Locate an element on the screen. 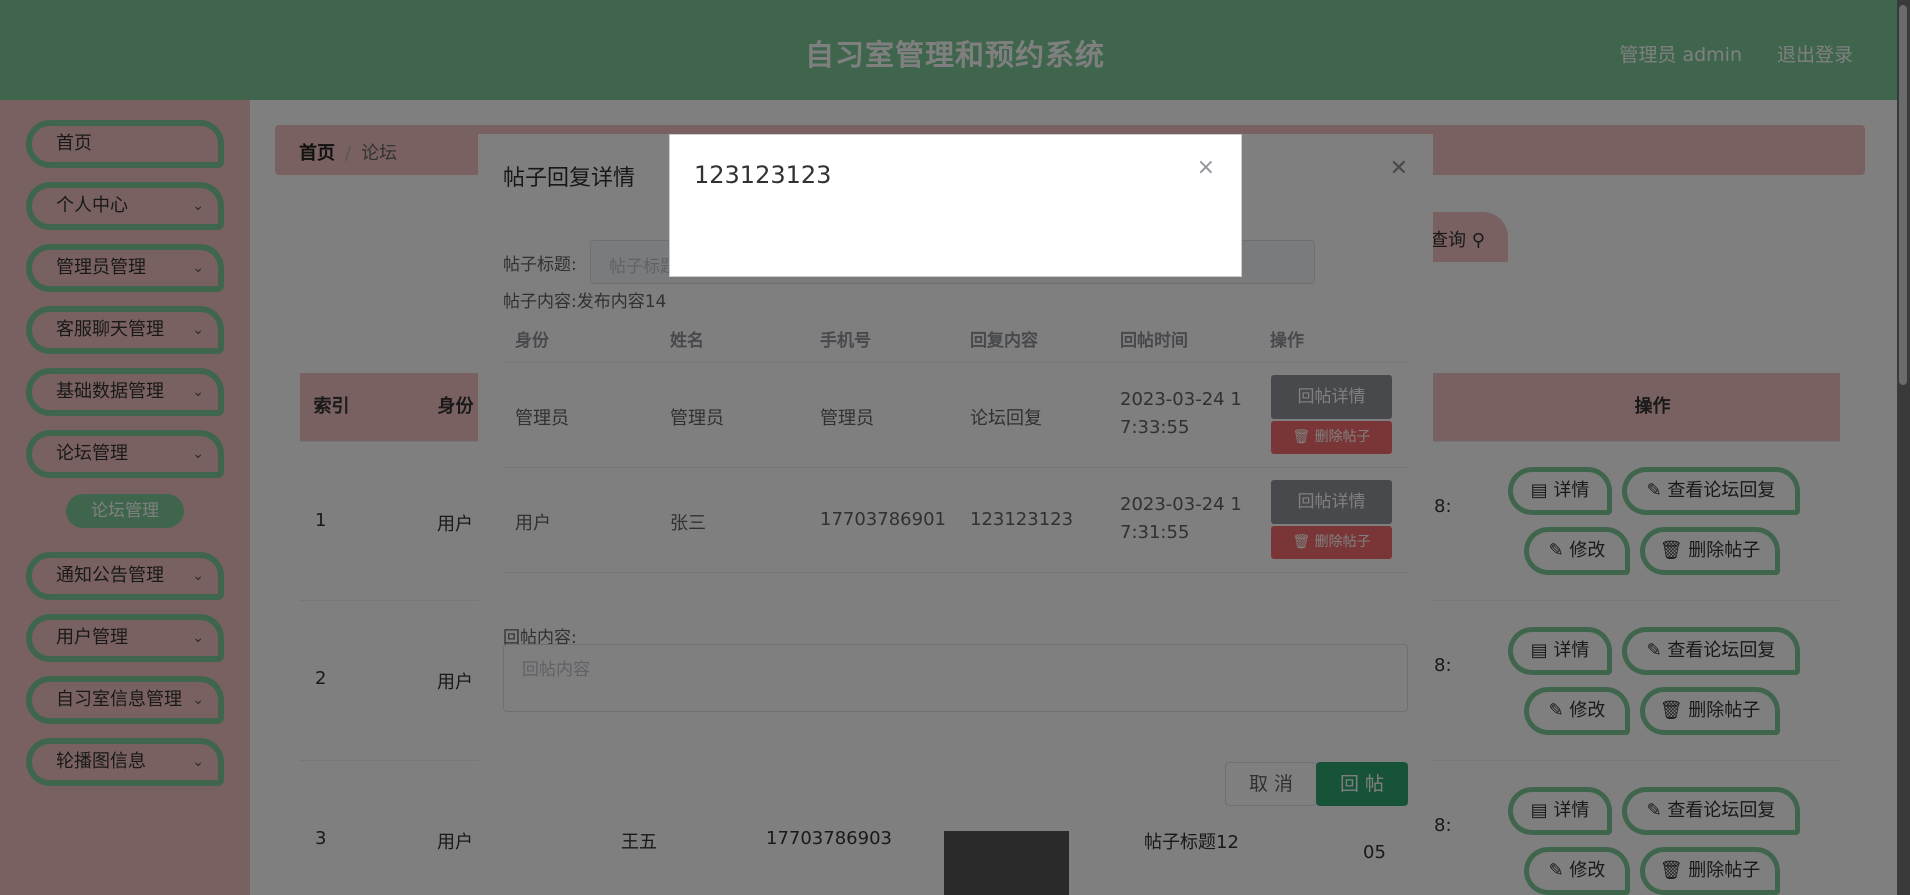  modal-text: 123123123 is located at coordinates (763, 175).